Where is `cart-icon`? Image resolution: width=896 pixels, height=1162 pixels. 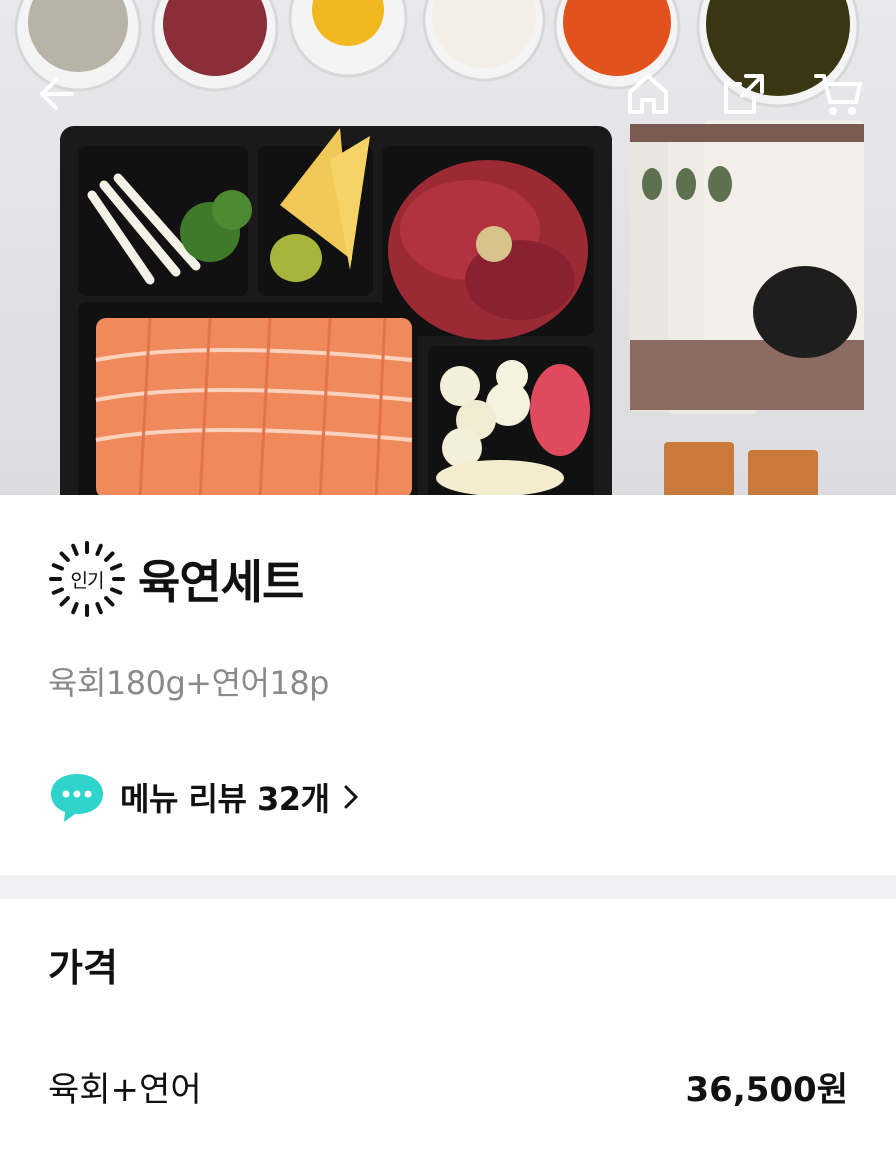 cart-icon is located at coordinates (838, 94).